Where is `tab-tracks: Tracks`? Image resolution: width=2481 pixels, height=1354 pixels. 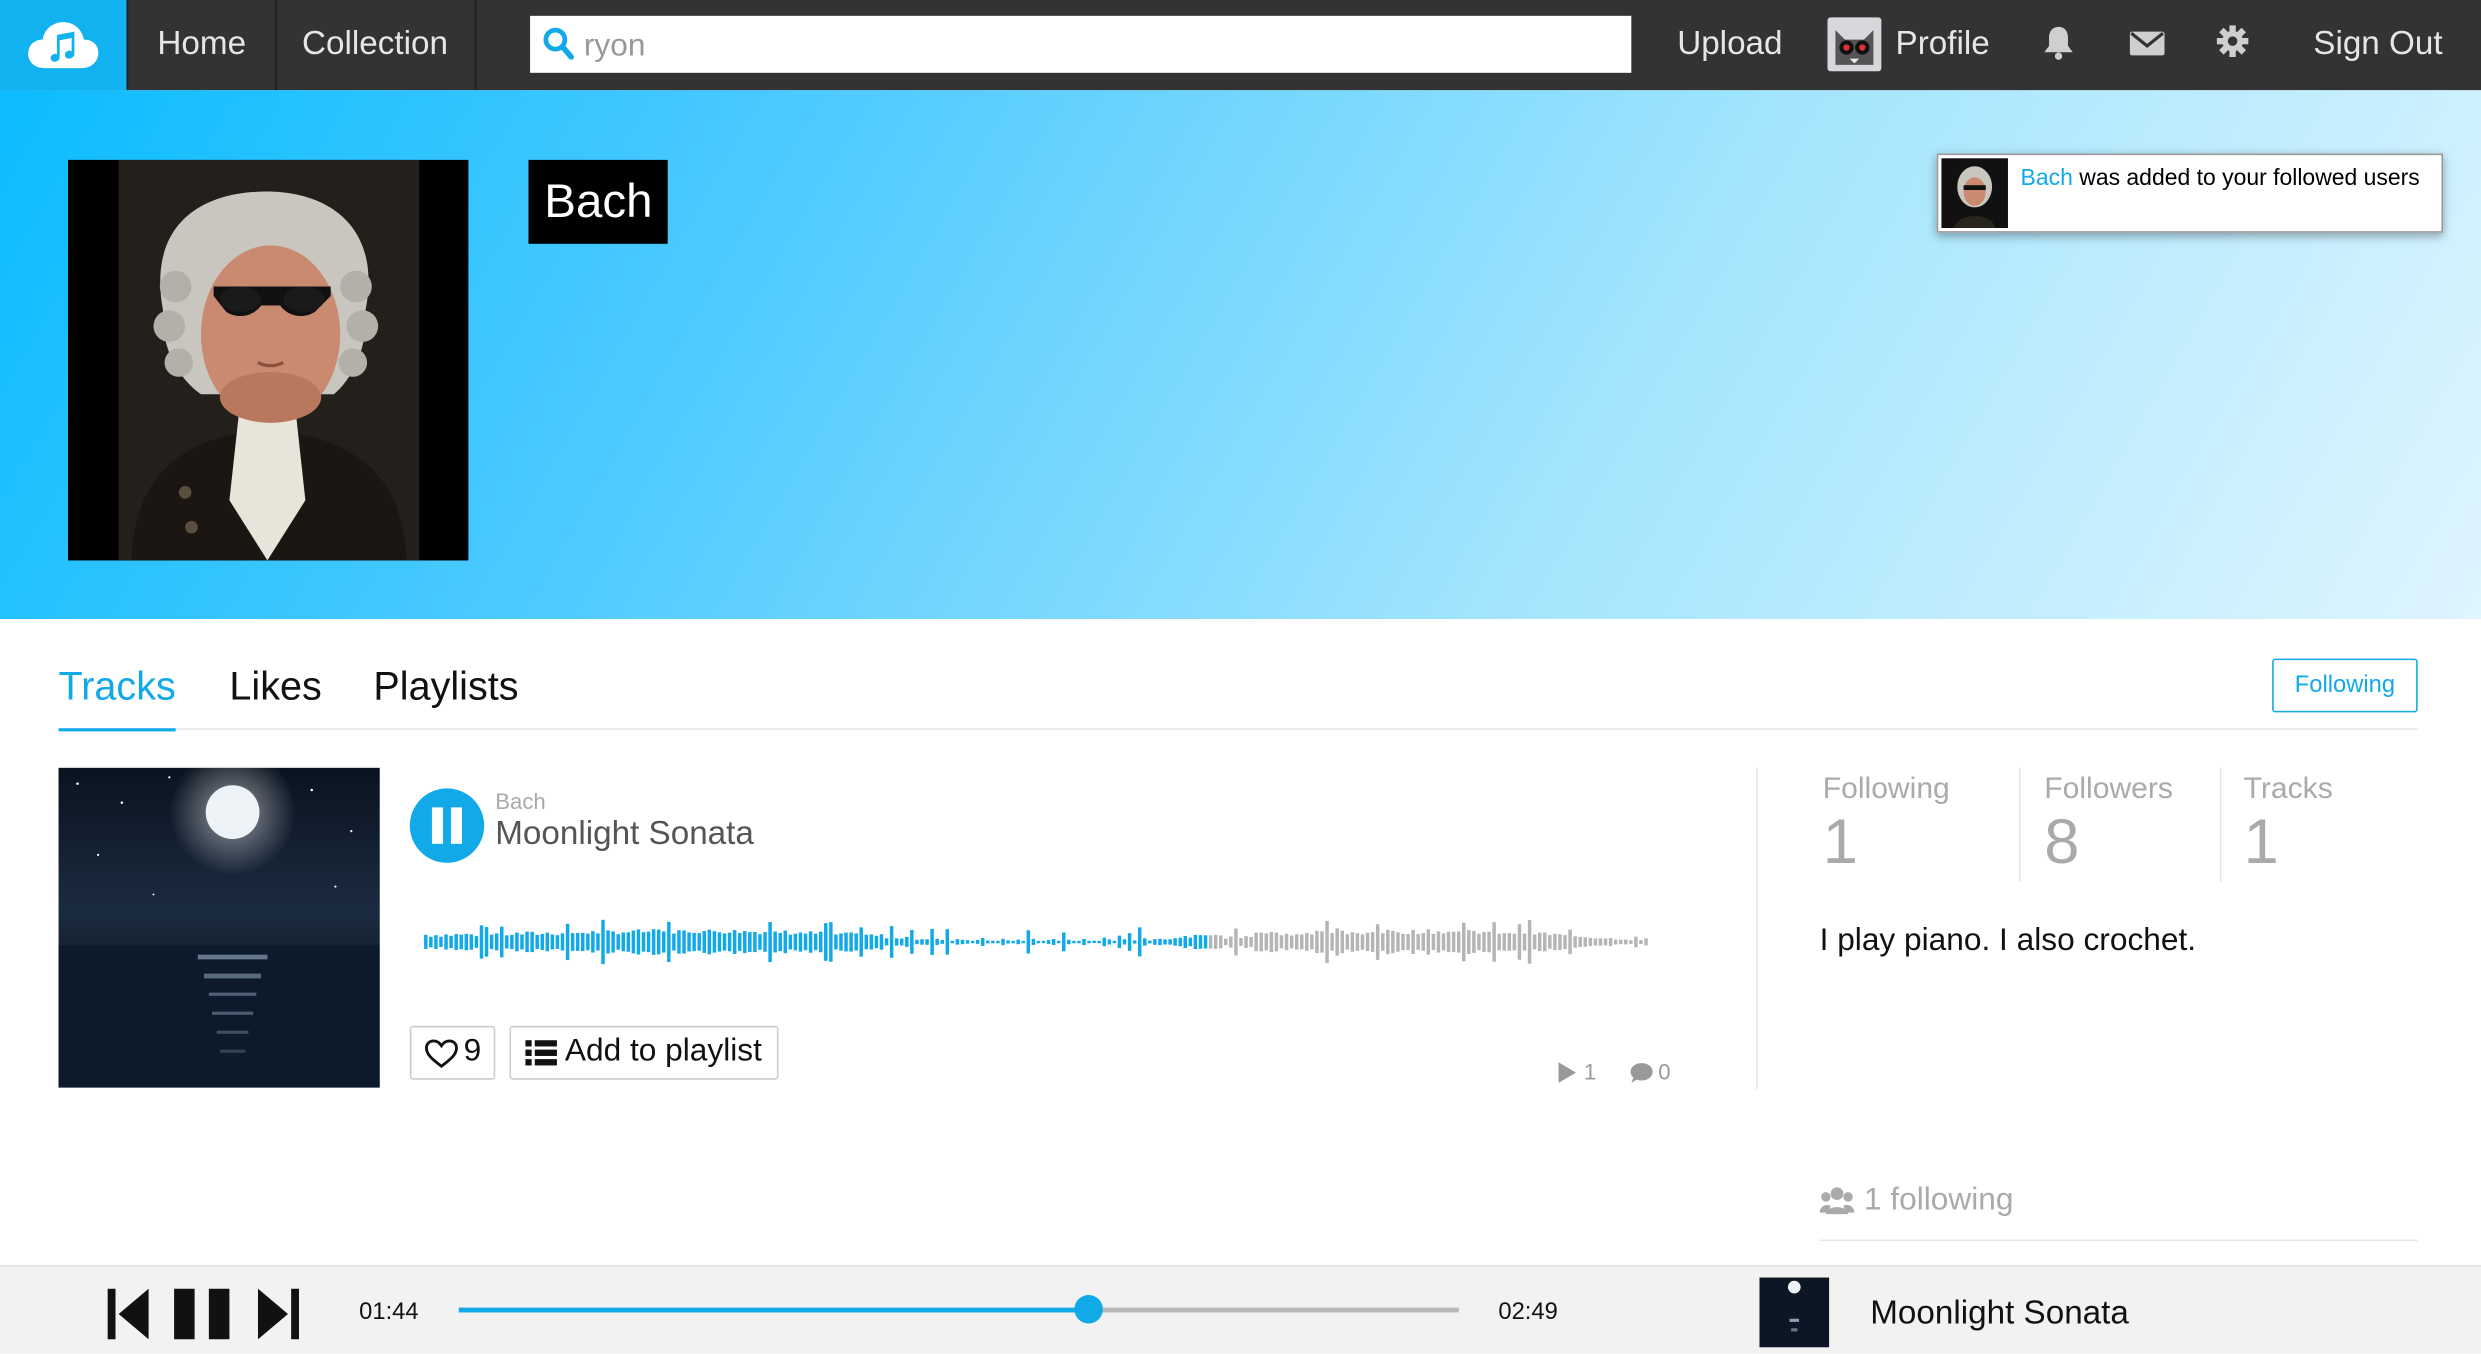
tab-tracks: Tracks is located at coordinates (117, 698).